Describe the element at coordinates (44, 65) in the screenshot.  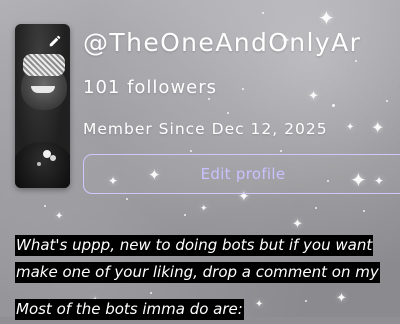
I see `avatar-hand` at that location.